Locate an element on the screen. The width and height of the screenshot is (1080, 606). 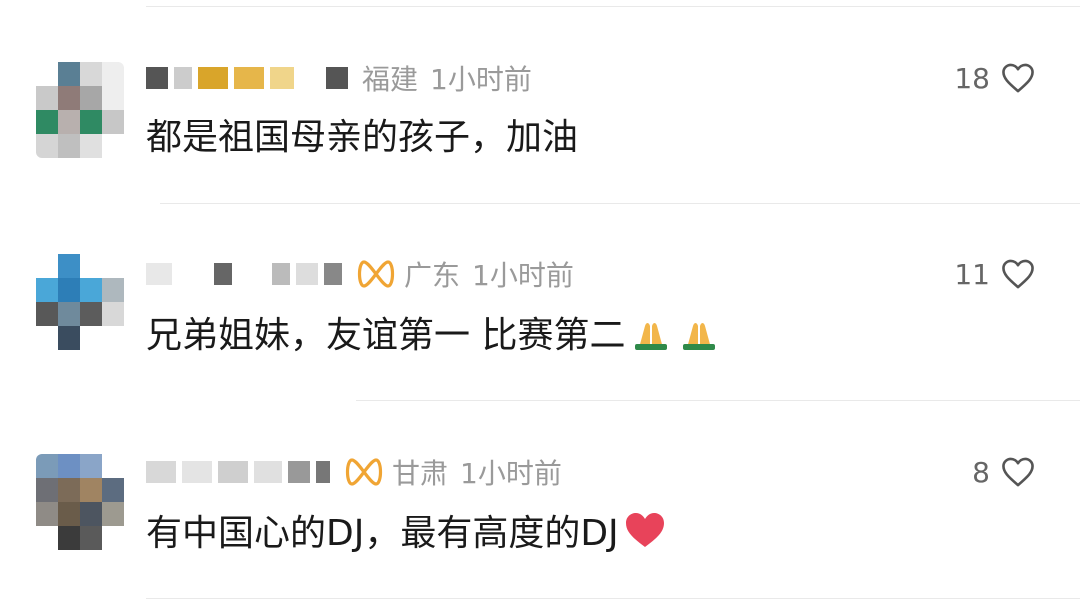
like-control: 8 is located at coordinates (1004, 472).